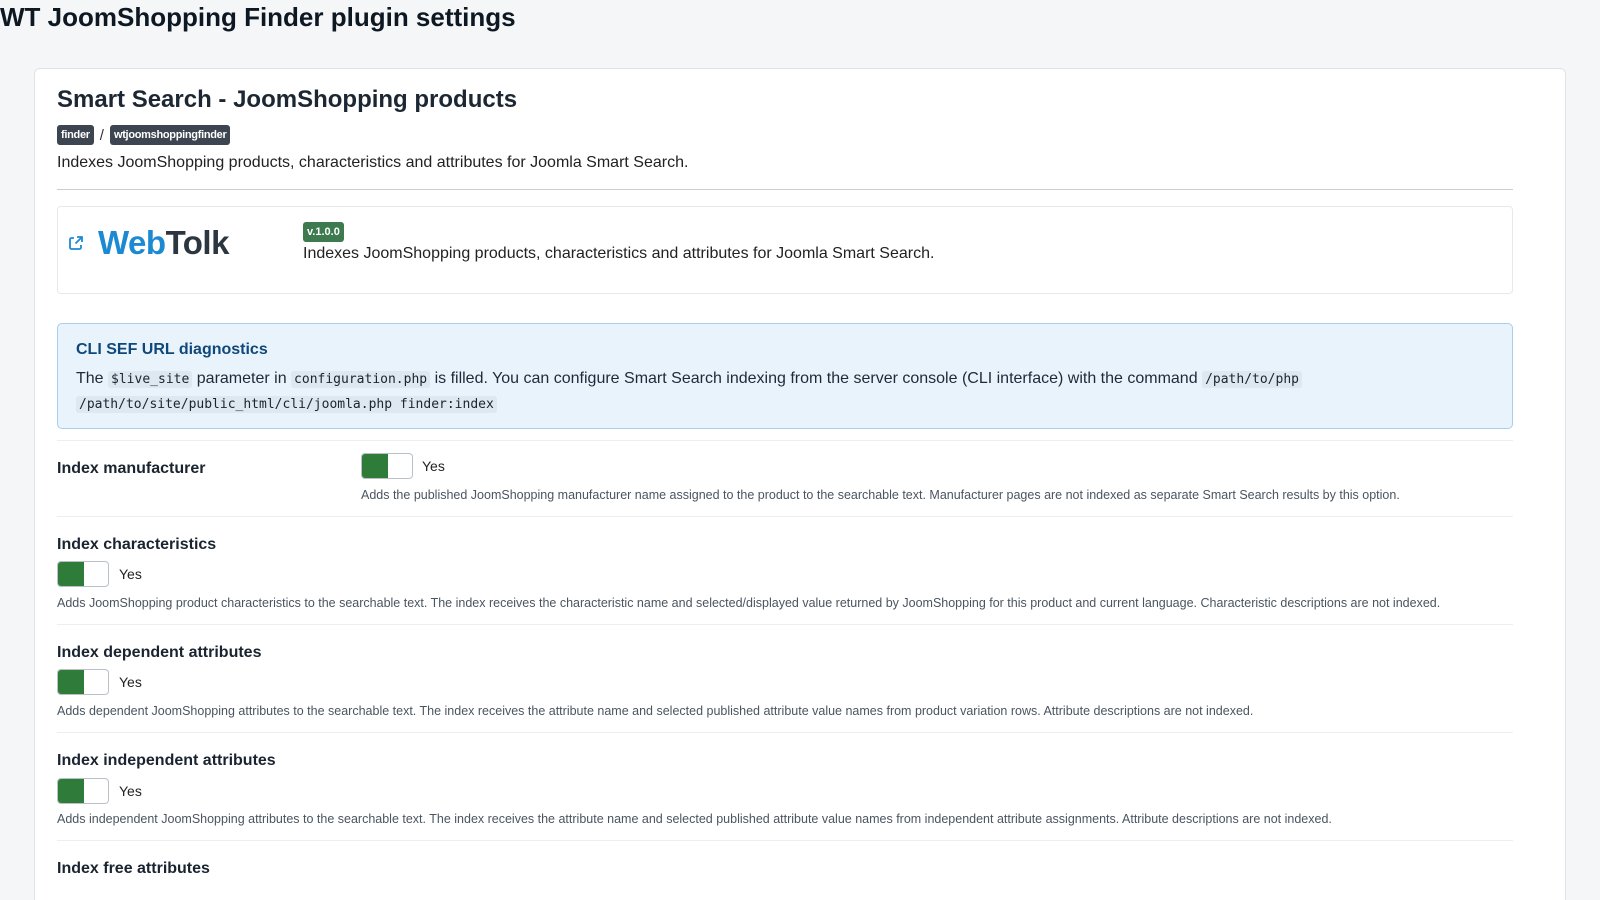 Image resolution: width=1600 pixels, height=900 pixels. I want to click on index-manufacturer-toggle, so click(387, 466).